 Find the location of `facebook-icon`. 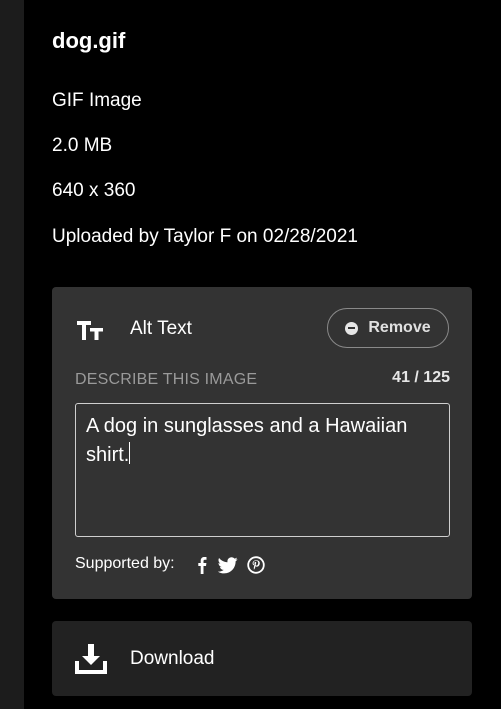

facebook-icon is located at coordinates (202, 565).